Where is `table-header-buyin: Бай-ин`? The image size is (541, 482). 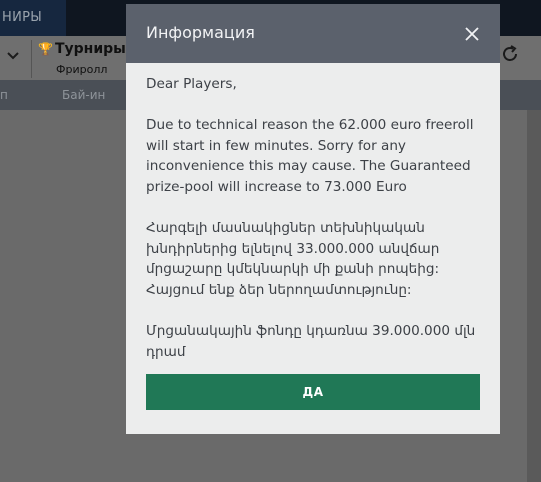
table-header-buyin: Бай-ин is located at coordinates (83, 95).